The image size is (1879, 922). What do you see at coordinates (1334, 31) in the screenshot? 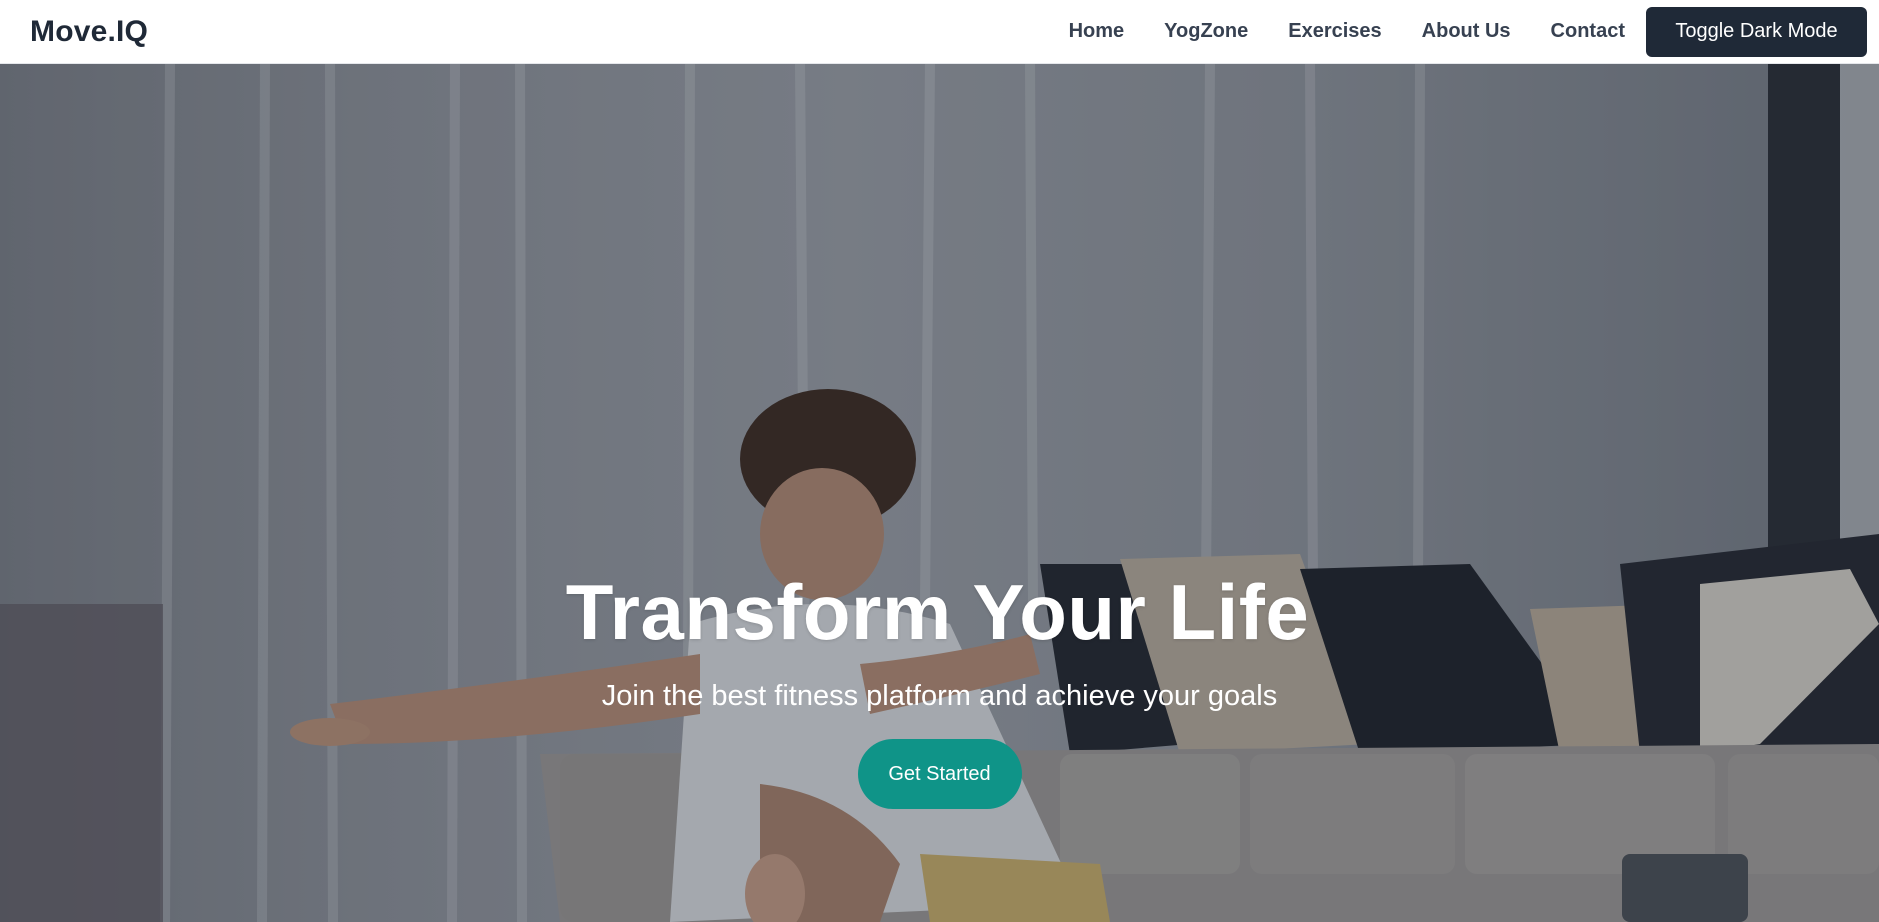
I see `nav-link-exercises: Exercises` at bounding box center [1334, 31].